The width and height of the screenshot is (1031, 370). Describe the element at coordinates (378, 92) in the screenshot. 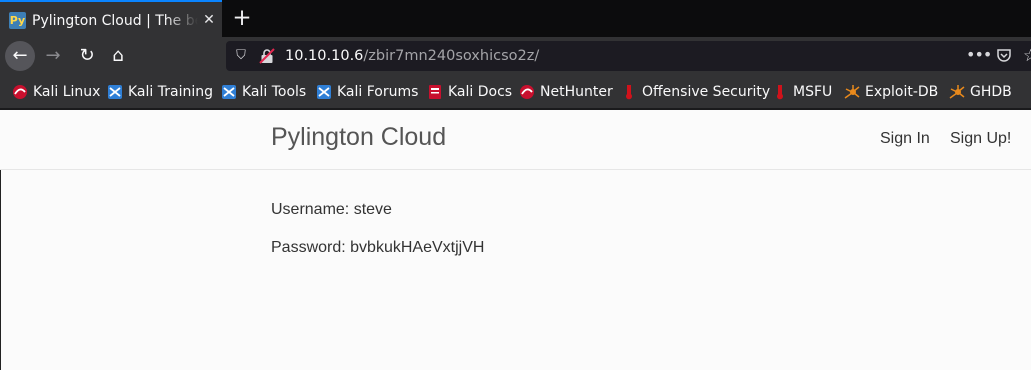

I see `bookmark-label: Kali Forums` at that location.